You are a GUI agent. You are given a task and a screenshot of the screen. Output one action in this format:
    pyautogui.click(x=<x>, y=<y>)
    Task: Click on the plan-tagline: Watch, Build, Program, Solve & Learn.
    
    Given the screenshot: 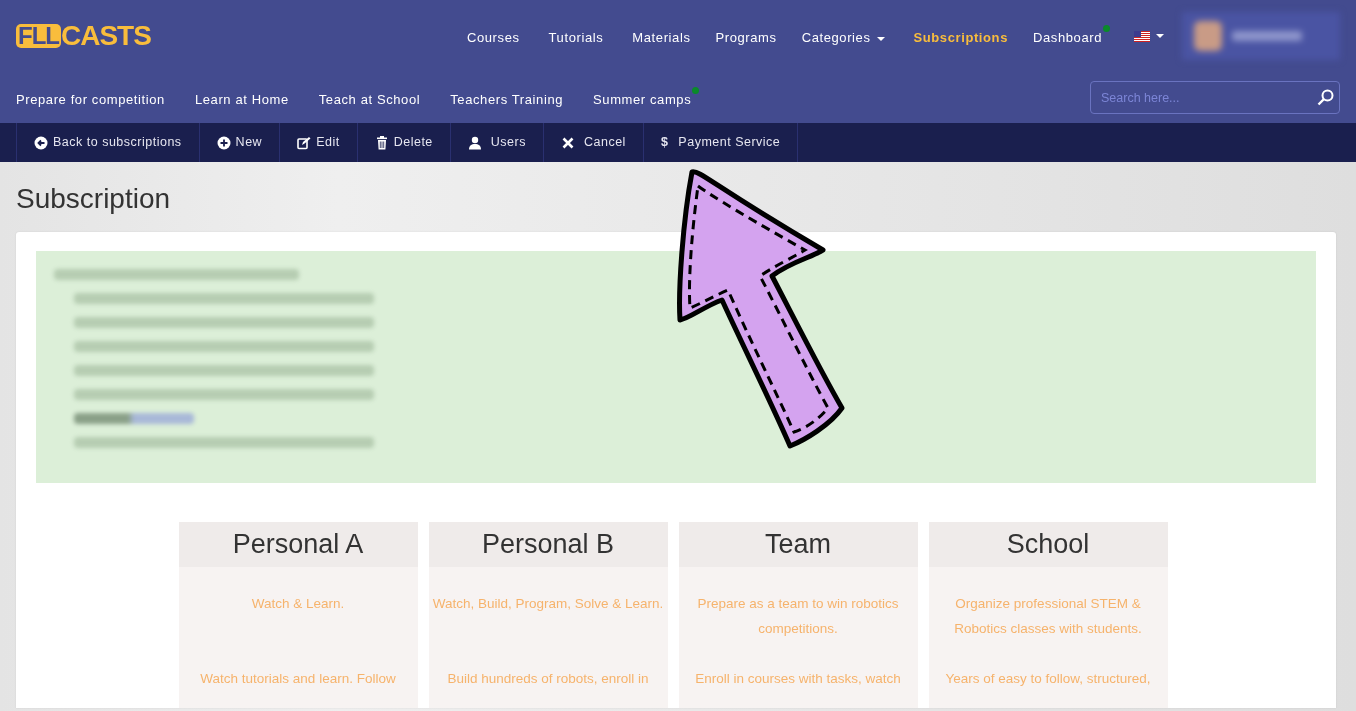 What is the action you would take?
    pyautogui.click(x=548, y=604)
    